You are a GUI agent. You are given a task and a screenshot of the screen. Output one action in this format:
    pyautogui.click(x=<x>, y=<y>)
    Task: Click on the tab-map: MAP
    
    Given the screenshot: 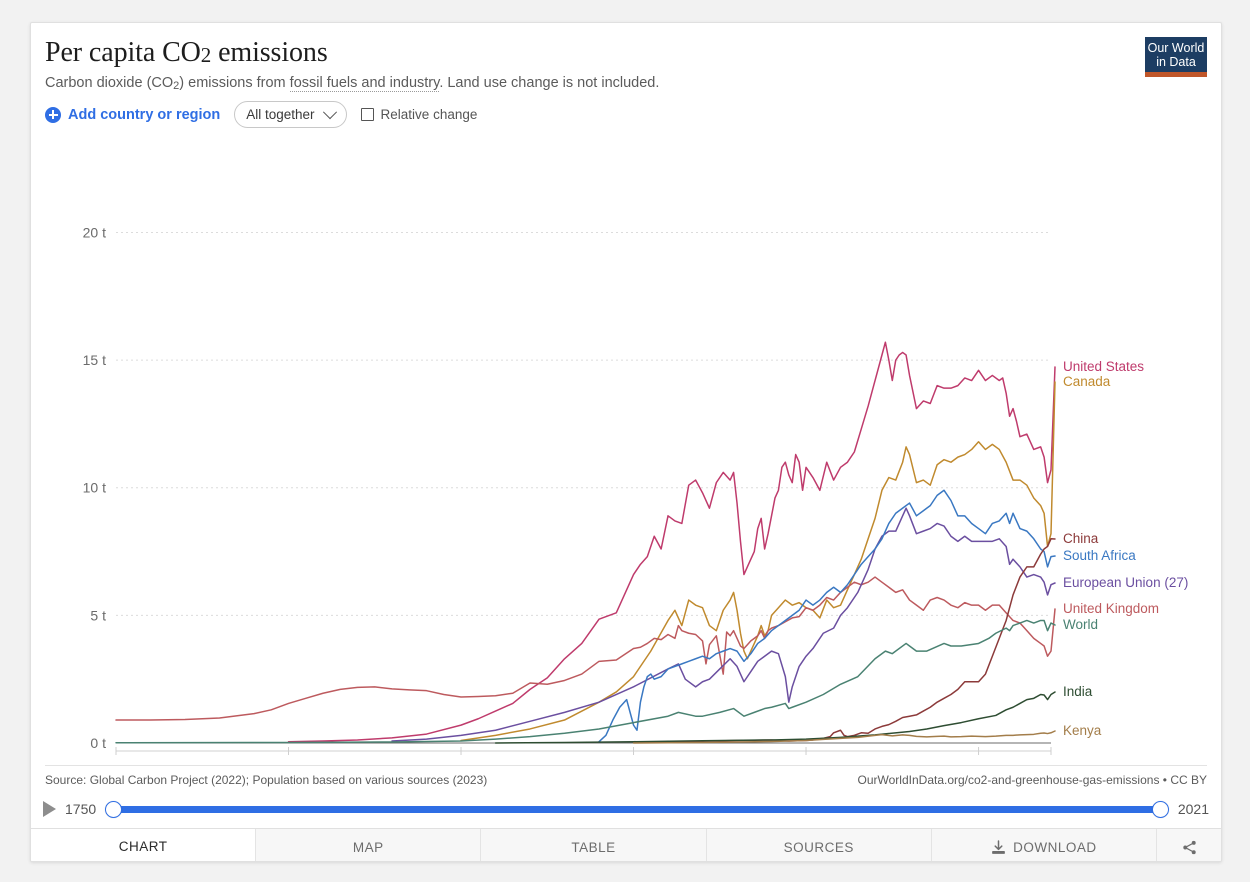 What is the action you would take?
    pyautogui.click(x=369, y=845)
    